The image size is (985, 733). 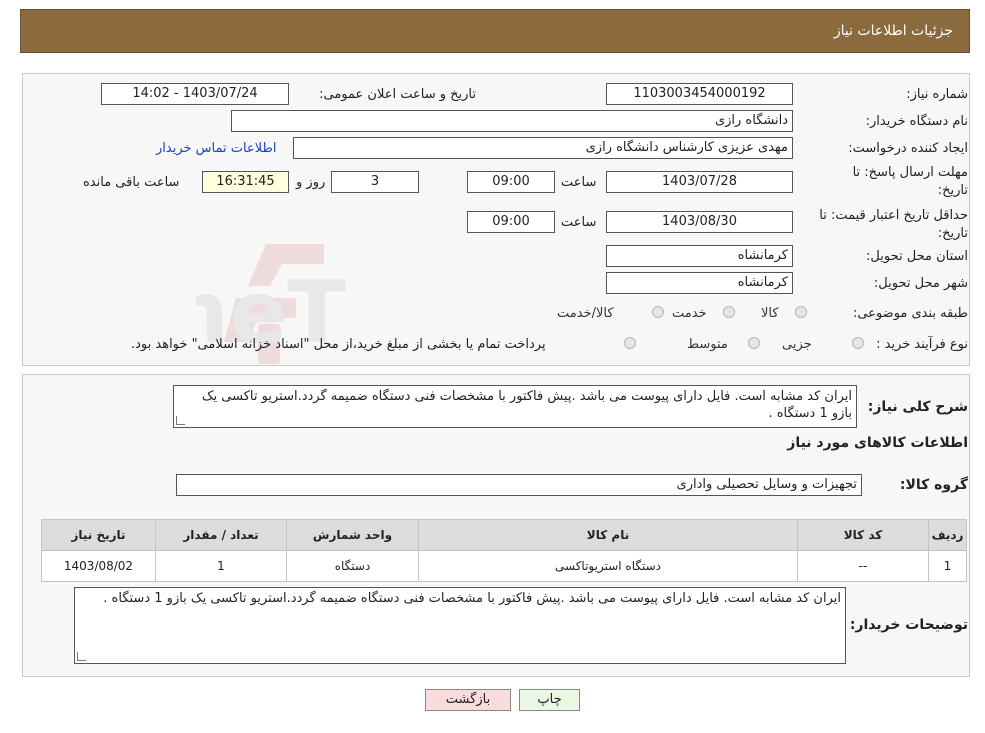 What do you see at coordinates (543, 148) in the screenshot?
I see `creator-field: مهدی عزیزی کارشناس دانشگاه رازی` at bounding box center [543, 148].